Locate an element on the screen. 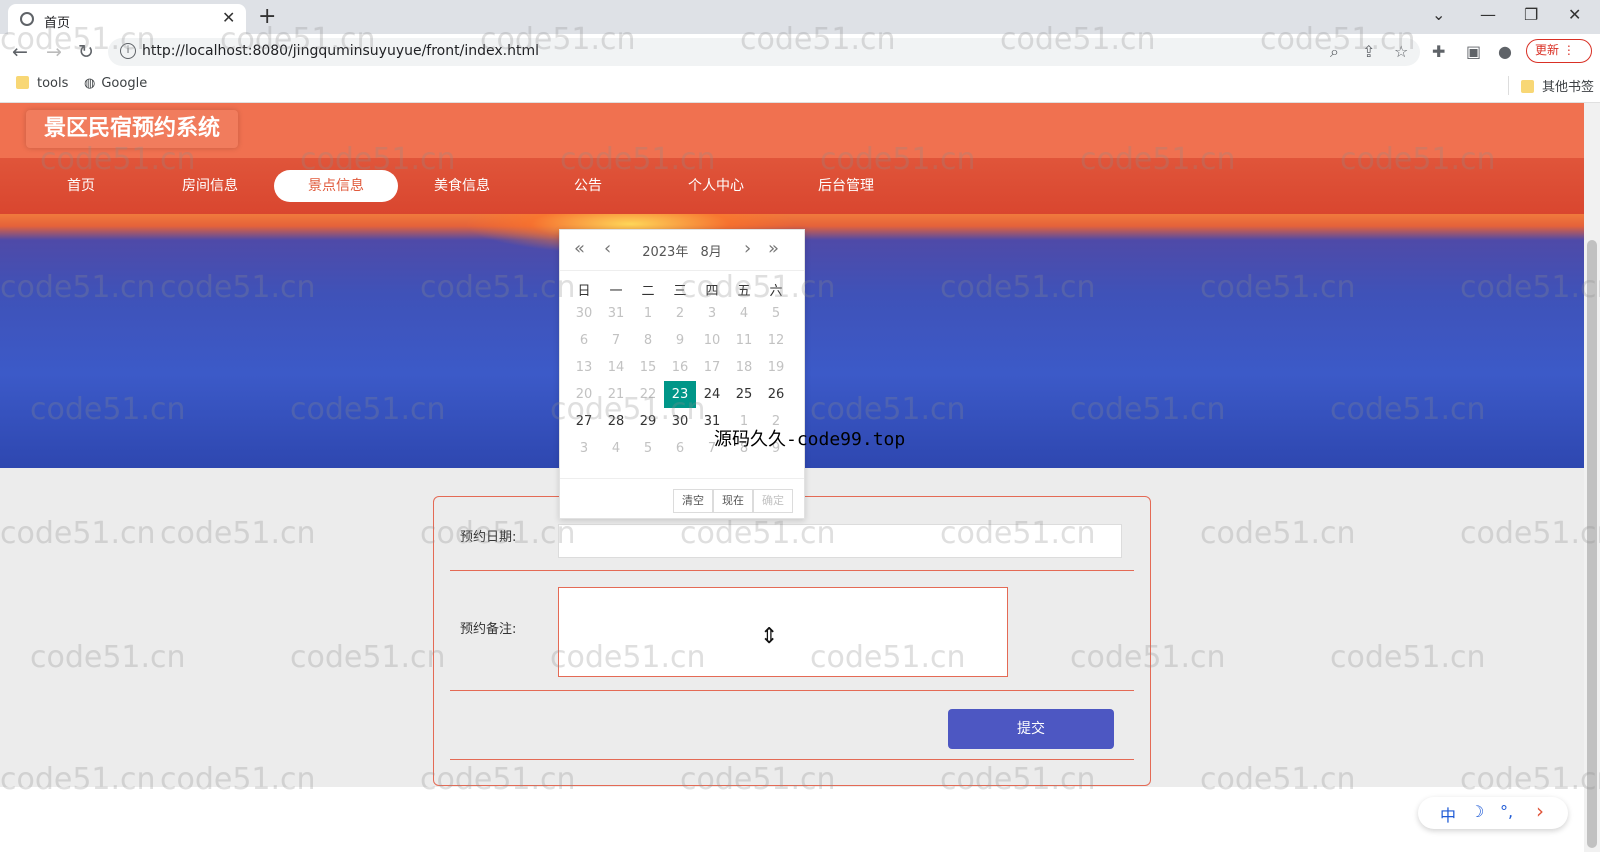  close-tab-icon: ✕ is located at coordinates (228, 17).